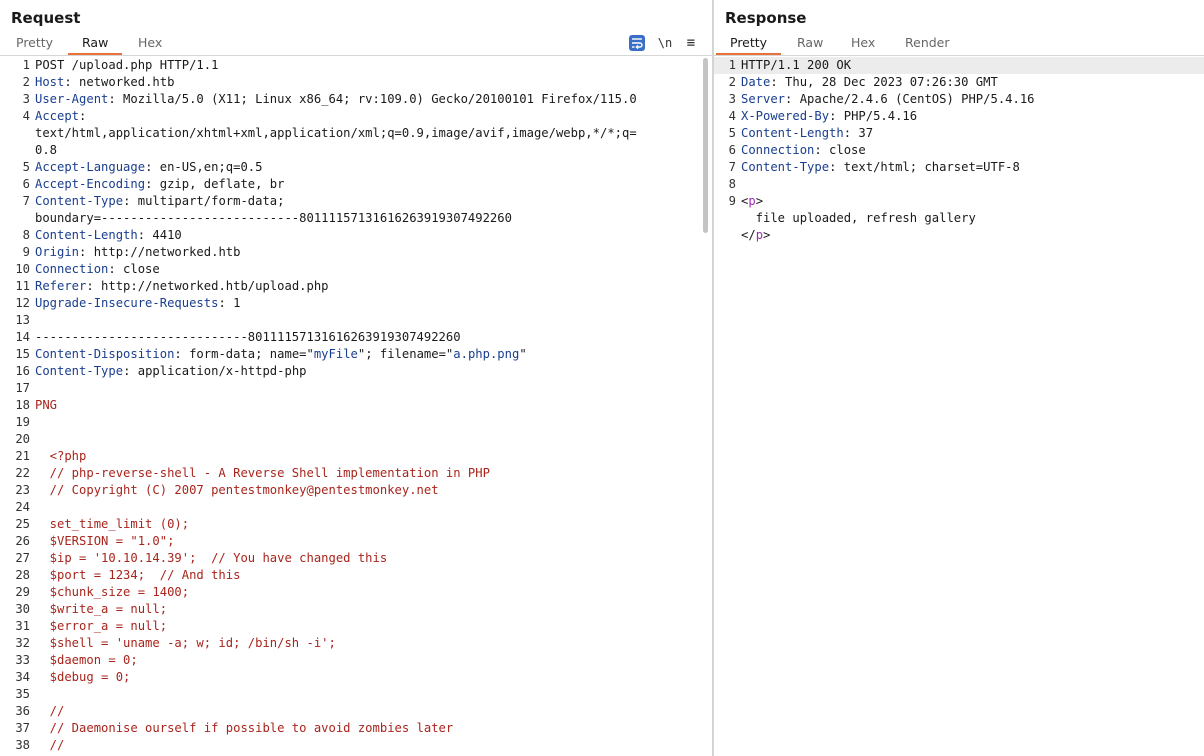 Image resolution: width=1204 pixels, height=756 pixels. I want to click on line-text: POST /upload.php HTTP/1.1, so click(126, 65).